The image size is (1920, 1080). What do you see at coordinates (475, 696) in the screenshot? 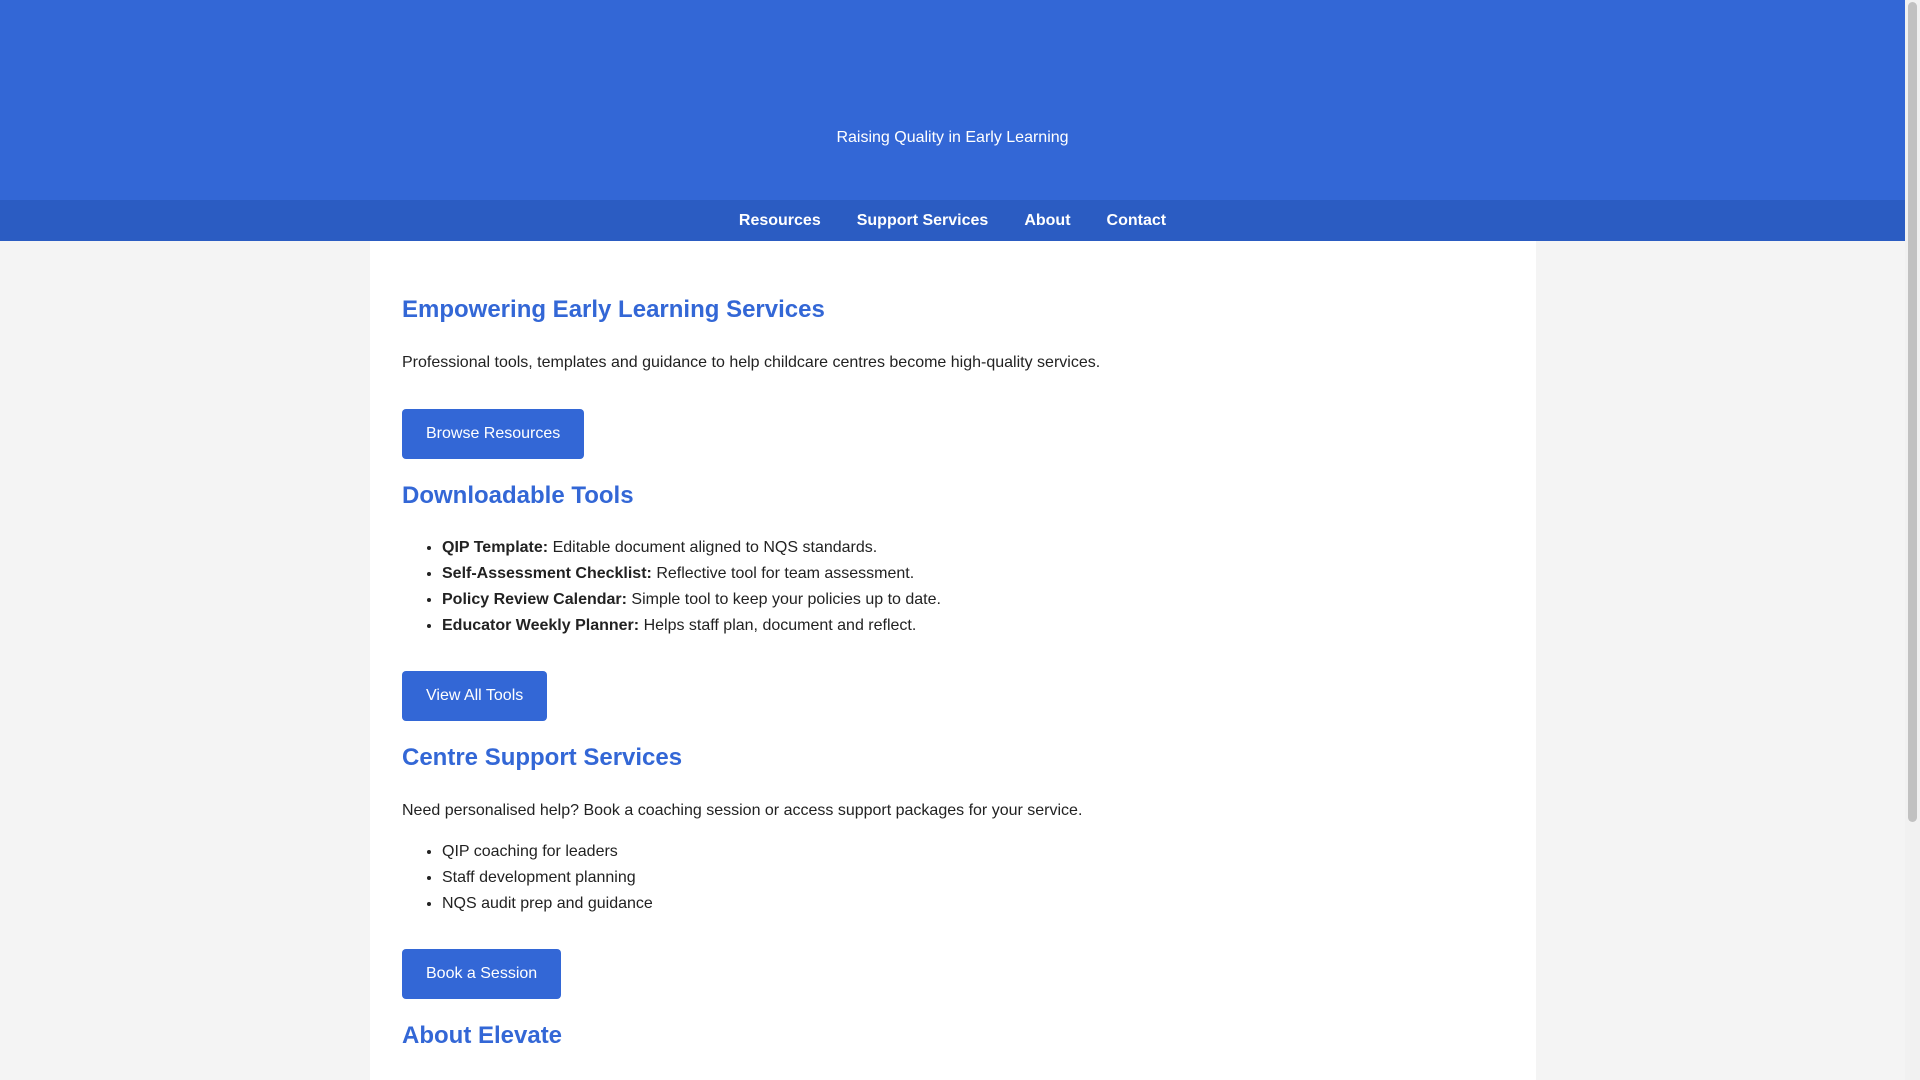
I see `view-all-tools-button: View All Tools` at bounding box center [475, 696].